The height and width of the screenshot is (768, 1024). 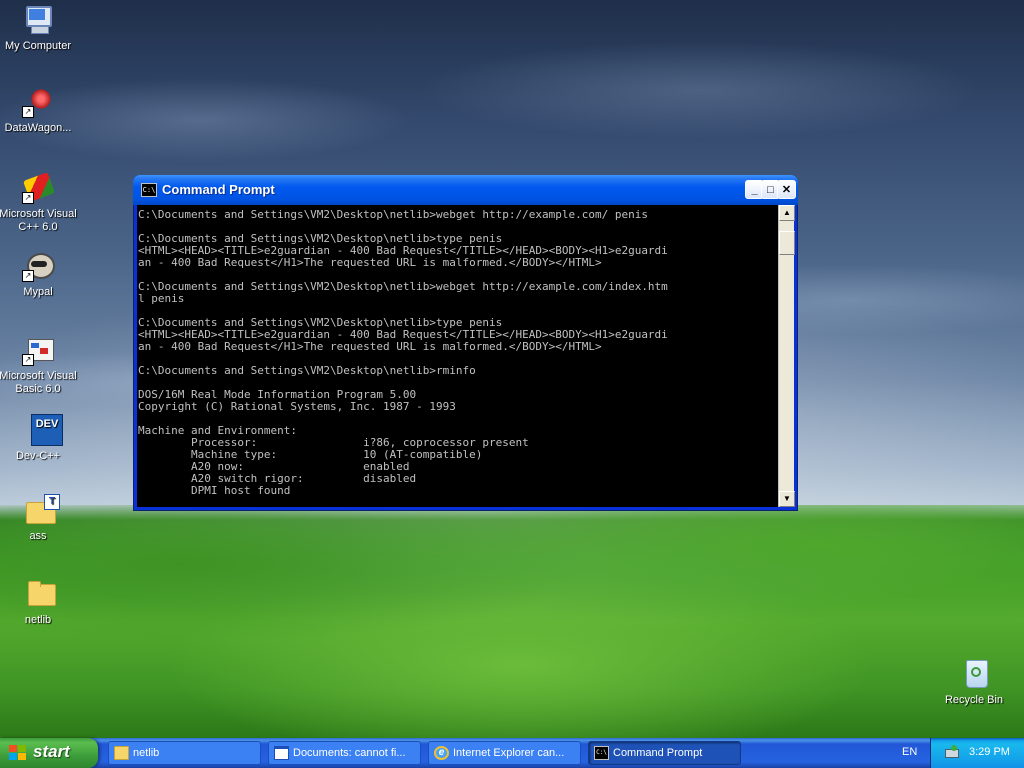 What do you see at coordinates (786, 189) in the screenshot?
I see `close-button: ✕` at bounding box center [786, 189].